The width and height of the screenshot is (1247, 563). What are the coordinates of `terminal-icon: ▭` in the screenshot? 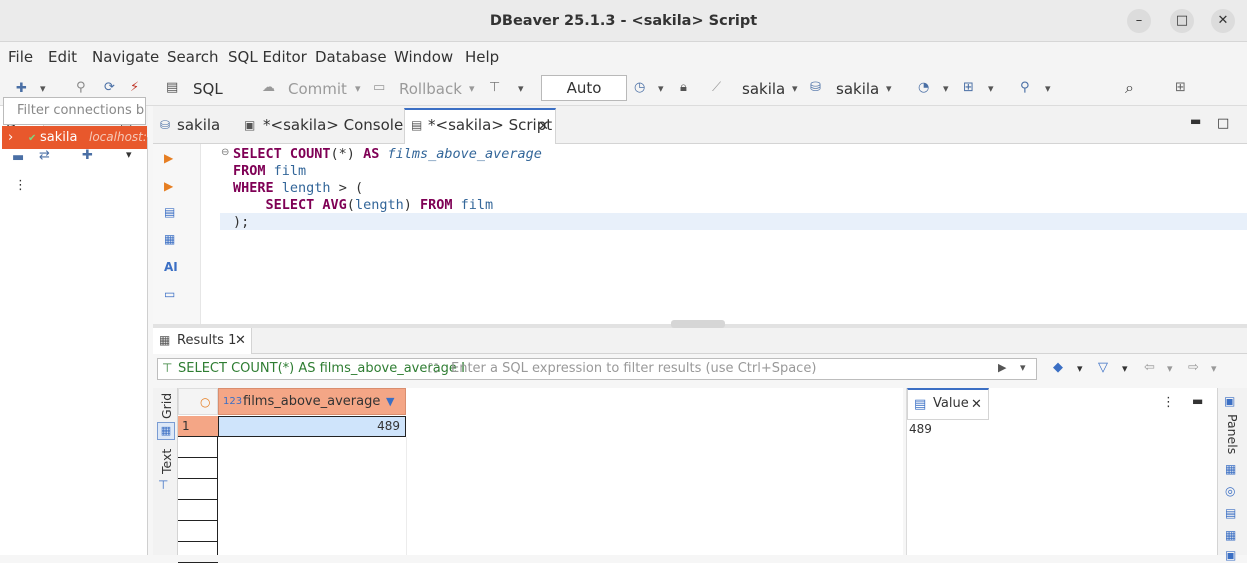 It's located at (169, 294).